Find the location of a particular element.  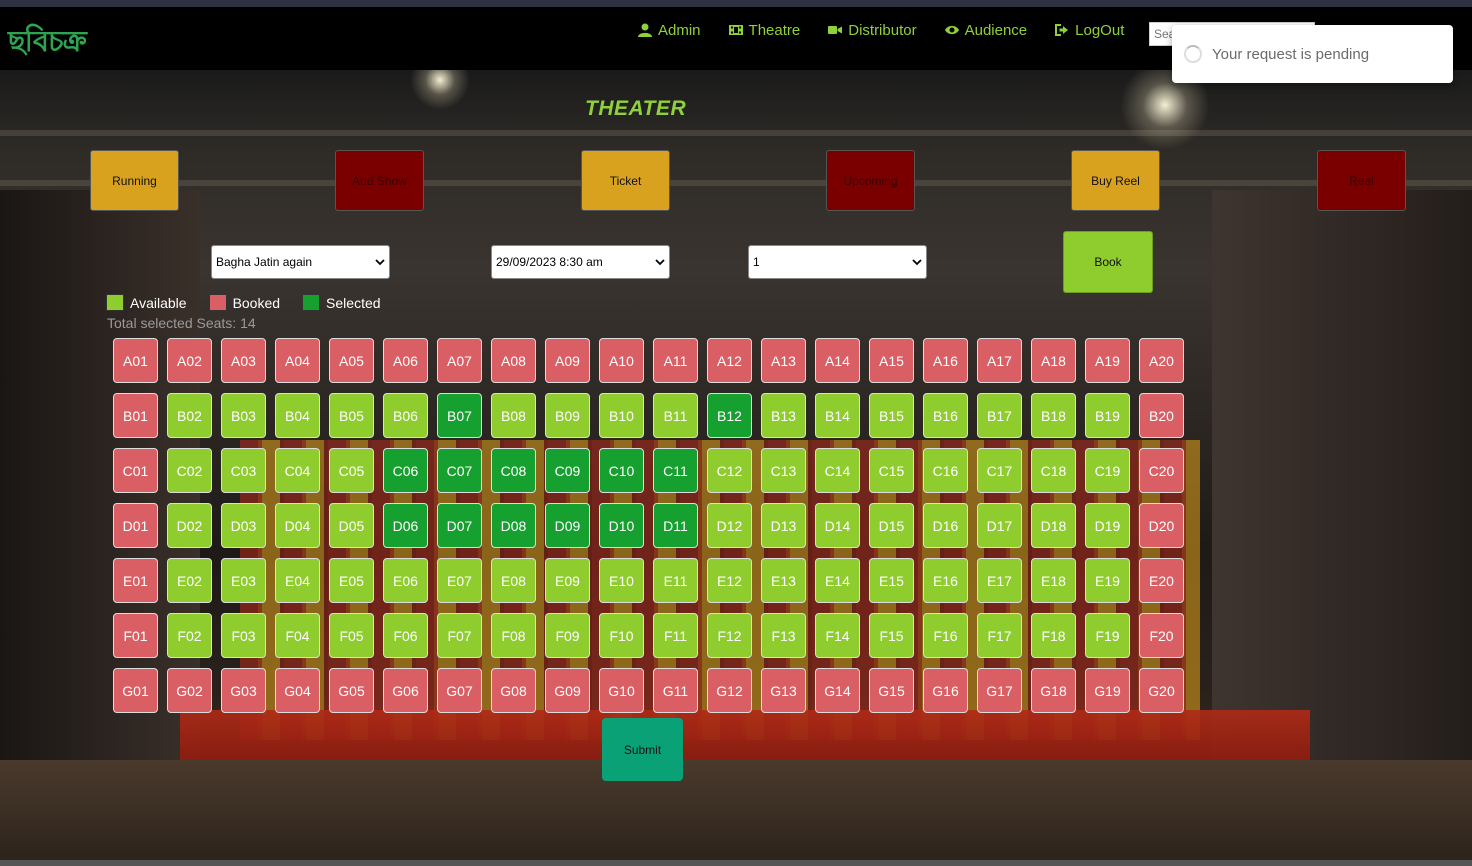

nav-distributor: Distributor is located at coordinates (872, 30).